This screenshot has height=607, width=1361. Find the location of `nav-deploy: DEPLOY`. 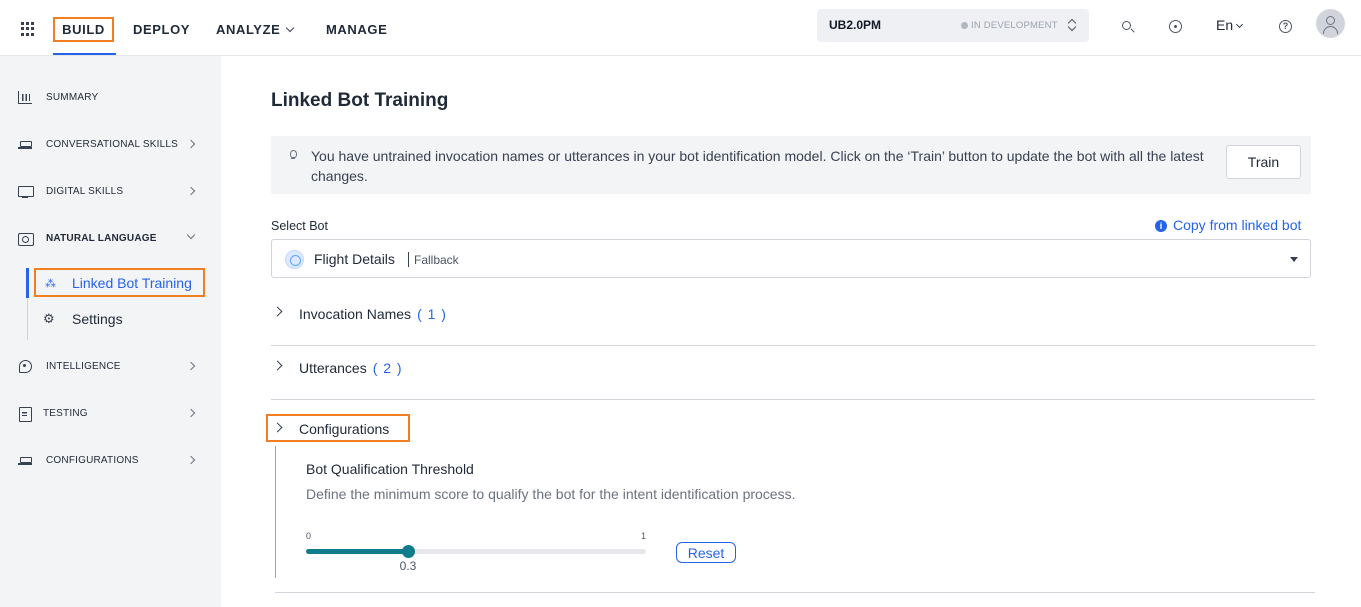

nav-deploy: DEPLOY is located at coordinates (161, 29).